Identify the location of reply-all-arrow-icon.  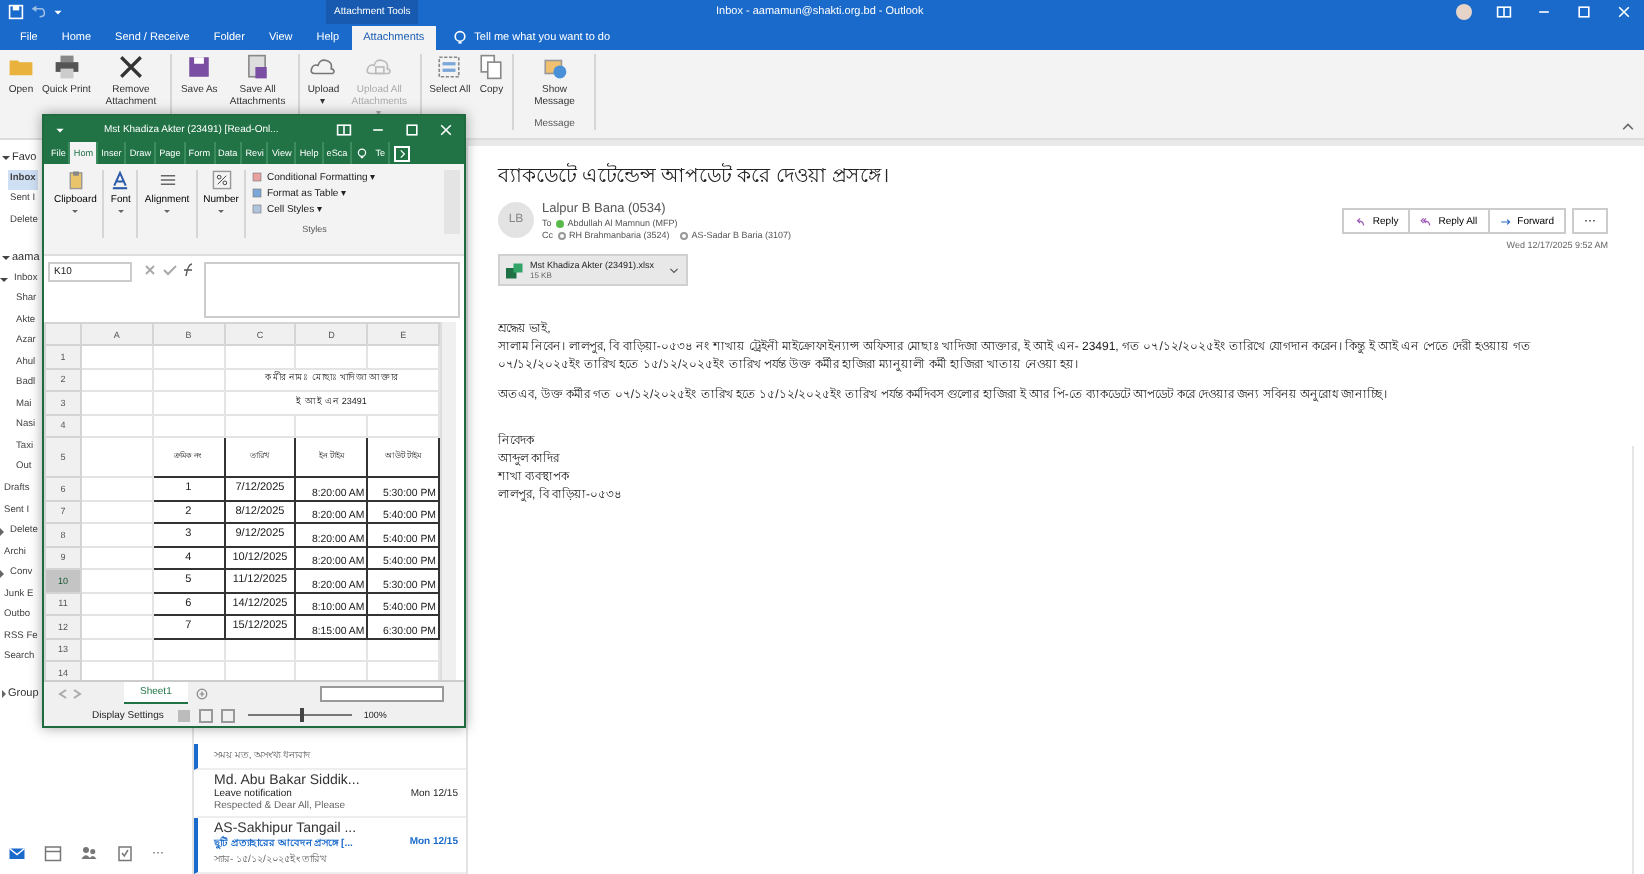
(1426, 221).